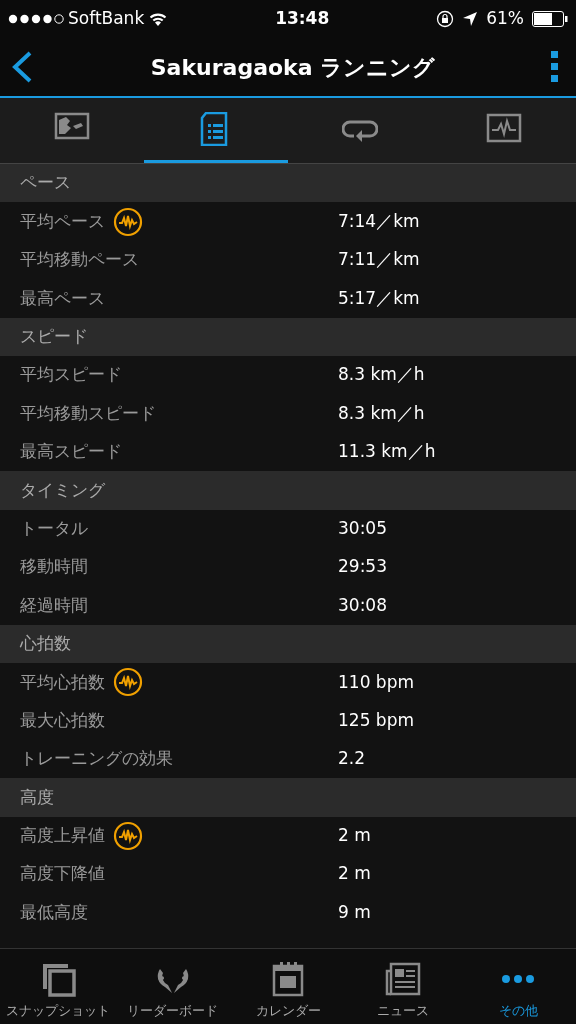 This screenshot has width=576, height=1024. What do you see at coordinates (36, 19) in the screenshot?
I see `signal-icon` at bounding box center [36, 19].